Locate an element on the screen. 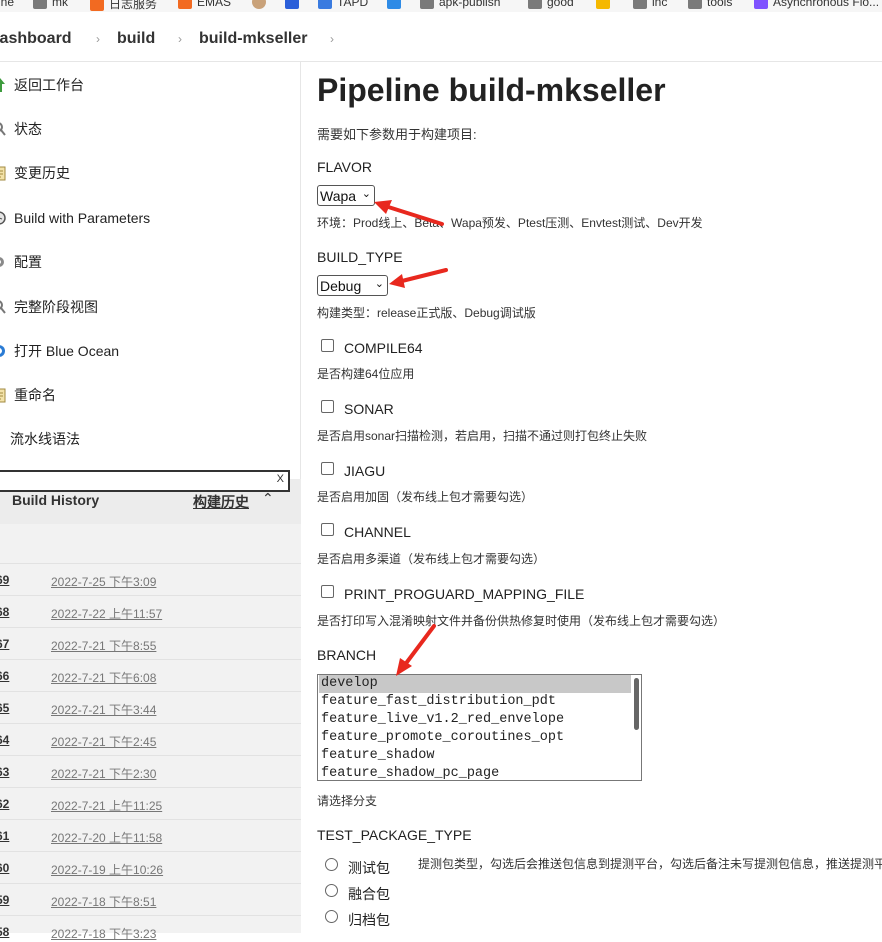 The image size is (882, 942). sidebar-item-back-to-dashboard: 返回工作台 is located at coordinates (150, 85).